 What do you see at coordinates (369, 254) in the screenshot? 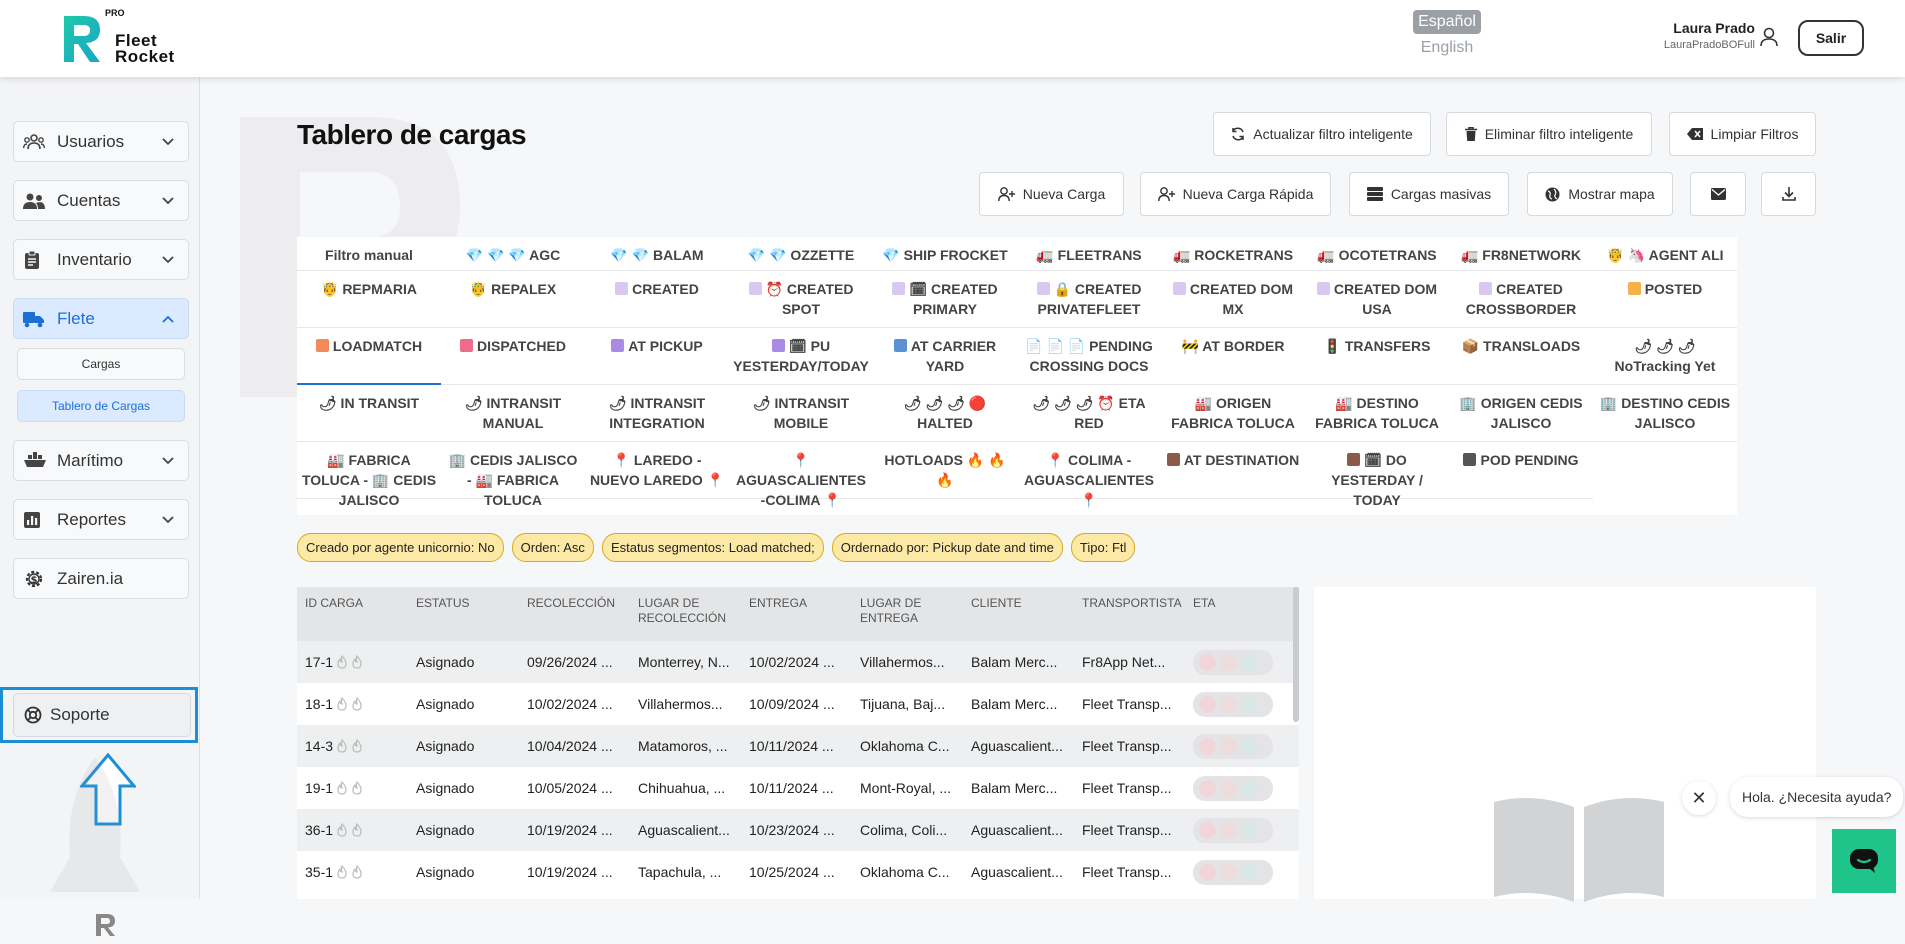
I see `filter-chip: Filtro manual` at bounding box center [369, 254].